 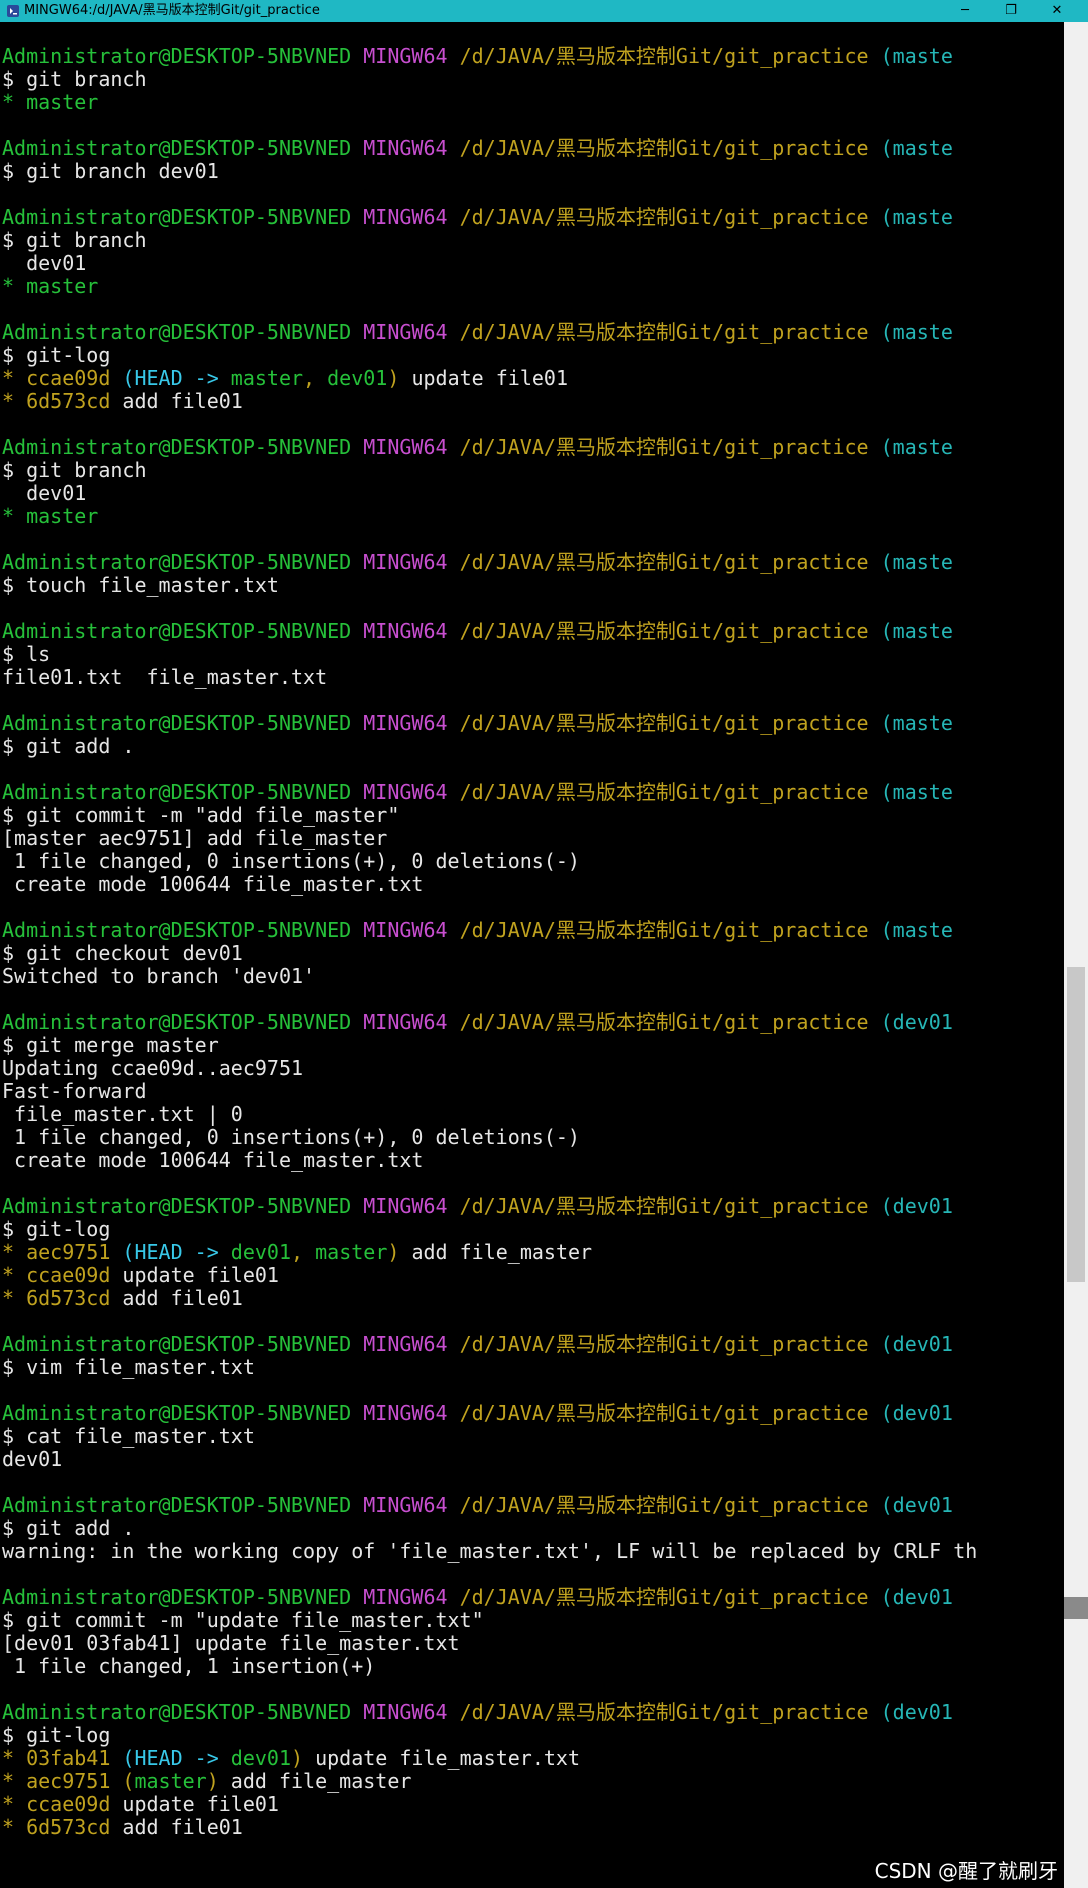 I want to click on output-line: [master aec9751] add file_master, so click(x=532, y=838).